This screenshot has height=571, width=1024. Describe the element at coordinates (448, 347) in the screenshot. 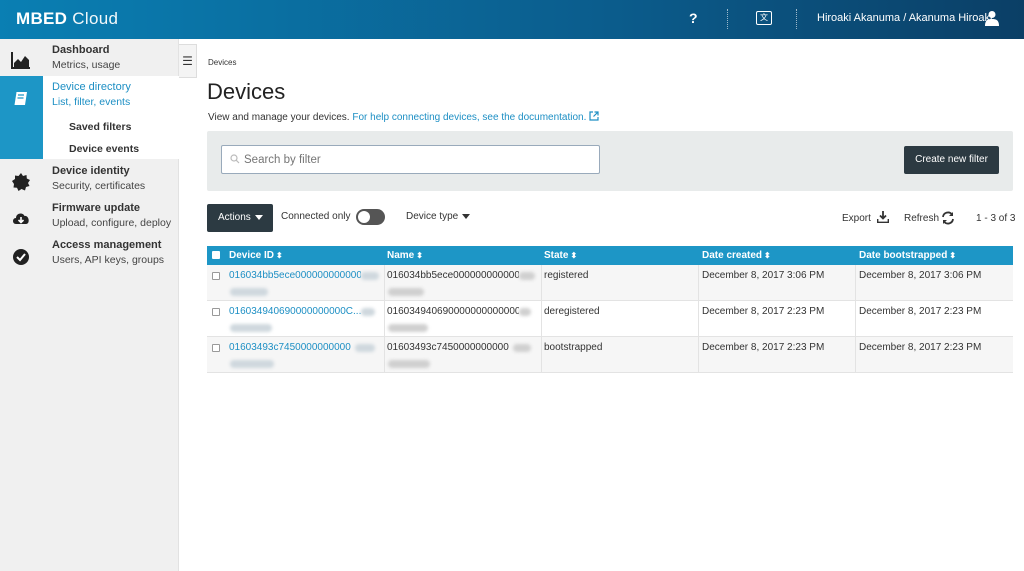

I see `device-name: 01603493c7450000000000` at that location.